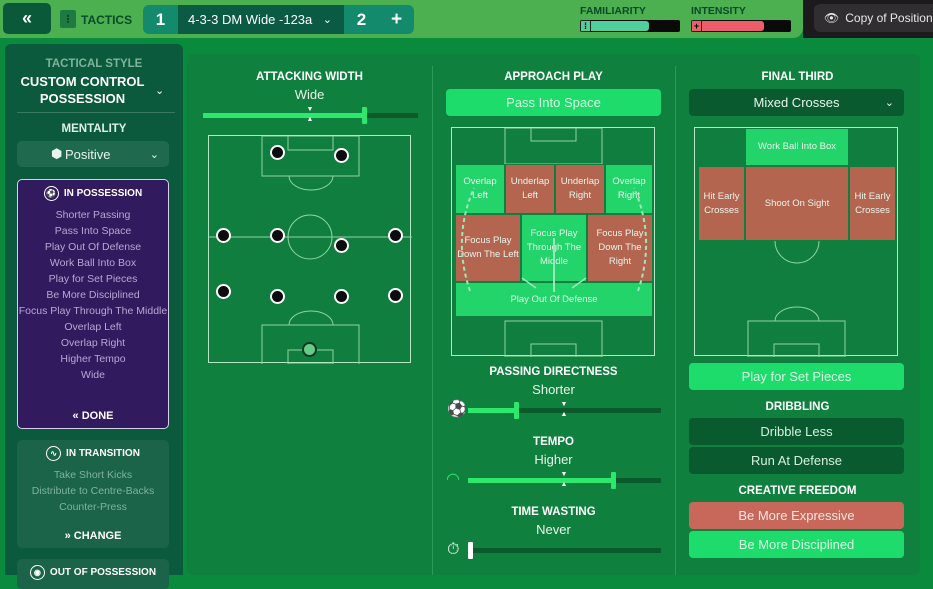 This screenshot has height=589, width=933. I want to click on zone-work-ball-into-box: Work Ball Into Box, so click(797, 147).